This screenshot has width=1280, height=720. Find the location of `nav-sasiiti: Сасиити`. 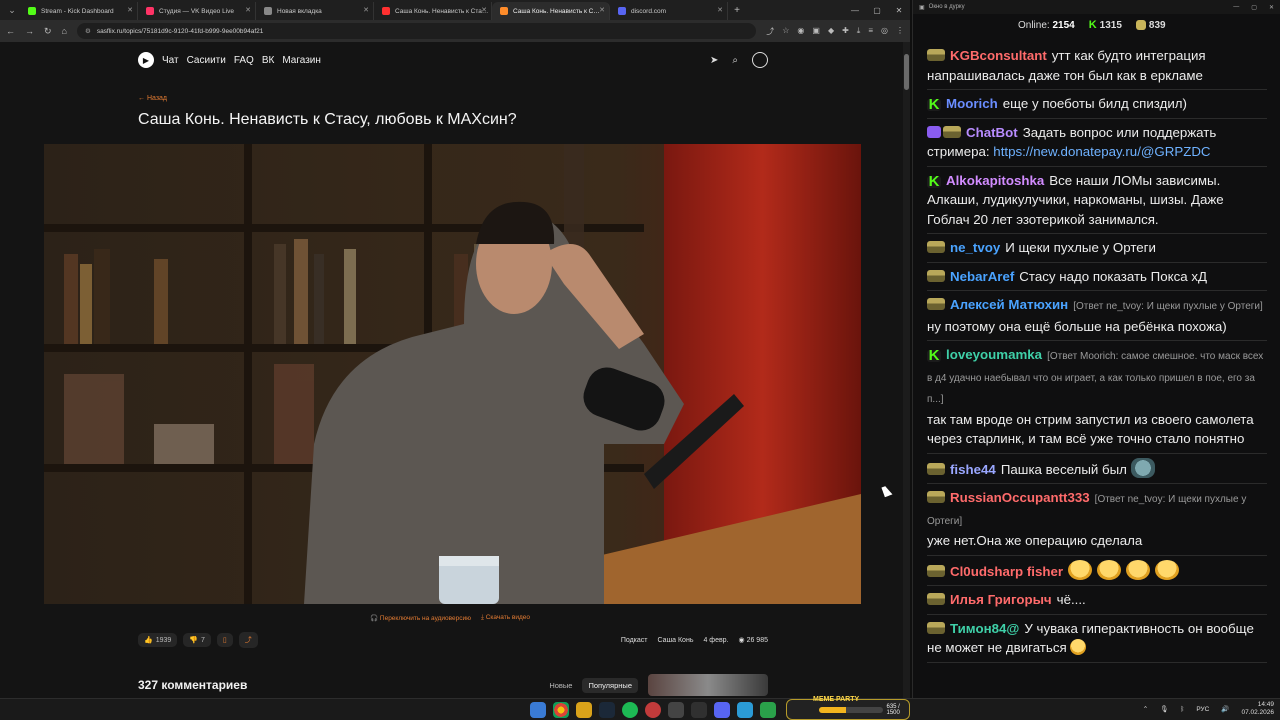

nav-sasiiti: Сасиити is located at coordinates (206, 60).